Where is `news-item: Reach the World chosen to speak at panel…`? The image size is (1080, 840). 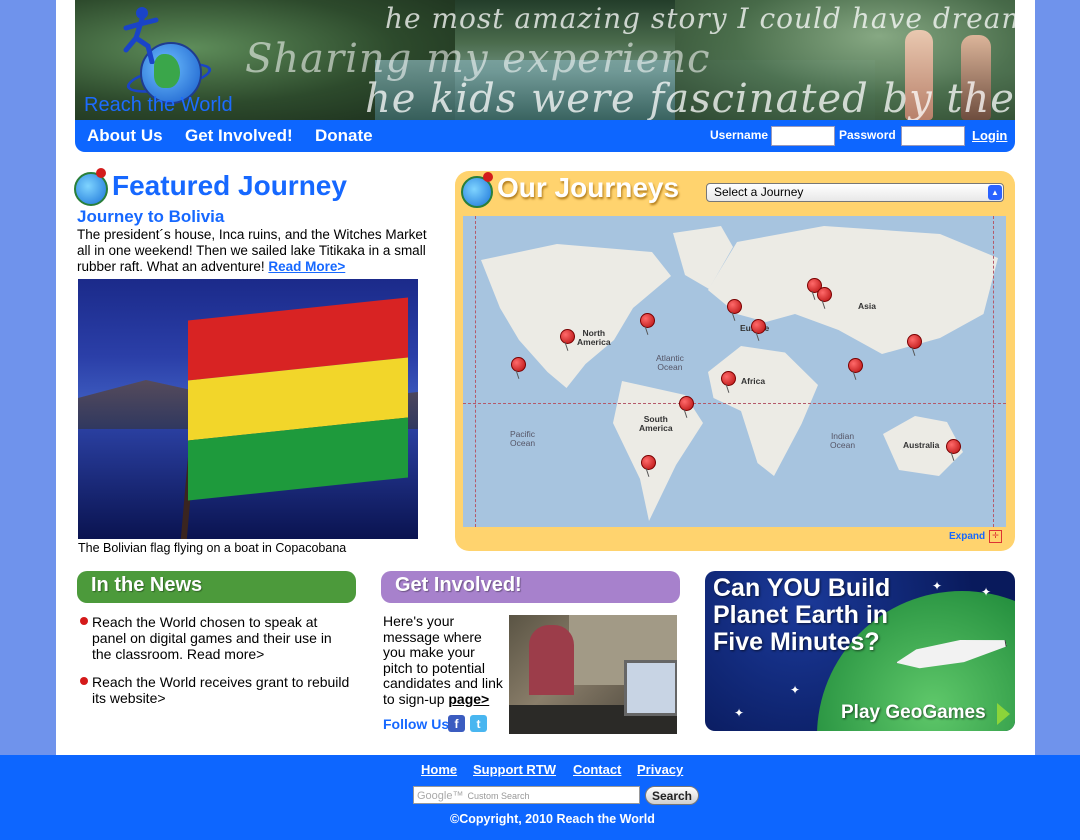
news-item: Reach the World chosen to speak at panel… is located at coordinates (222, 638).